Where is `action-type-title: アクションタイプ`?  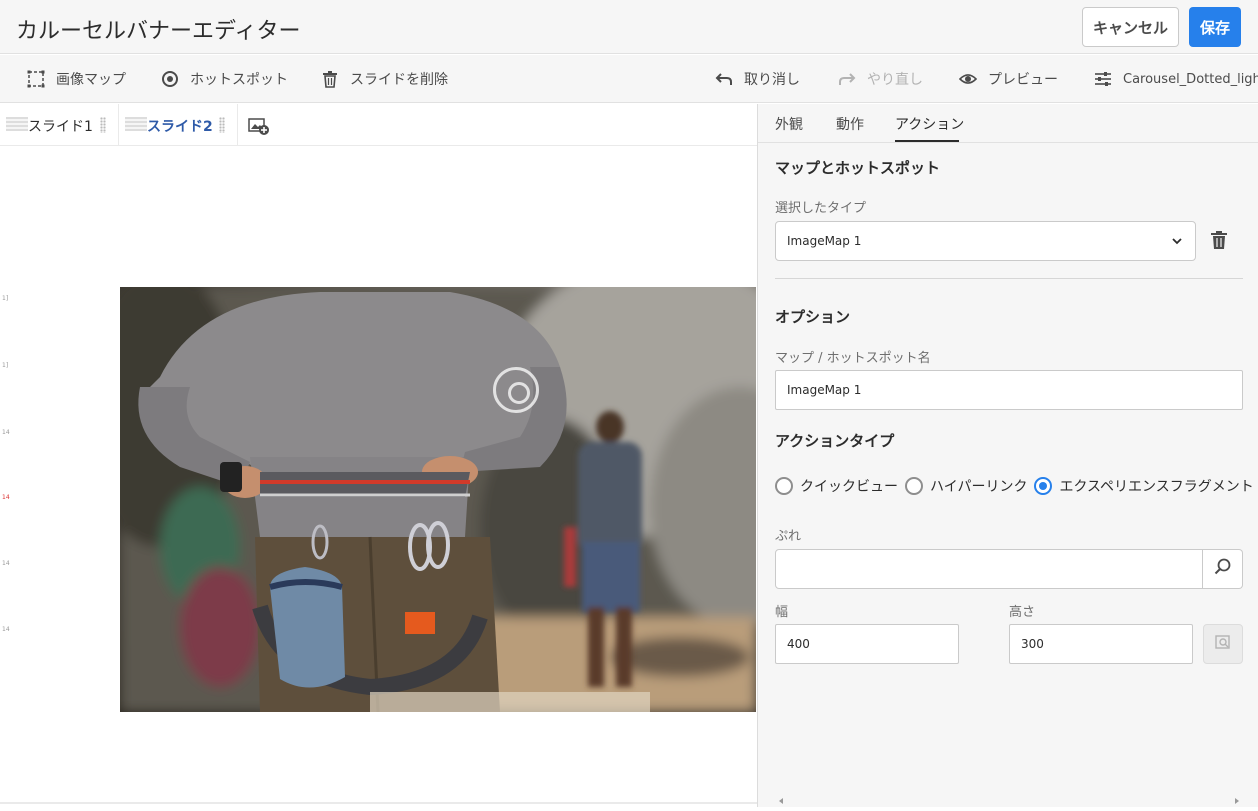 action-type-title: アクションタイプ is located at coordinates (835, 441).